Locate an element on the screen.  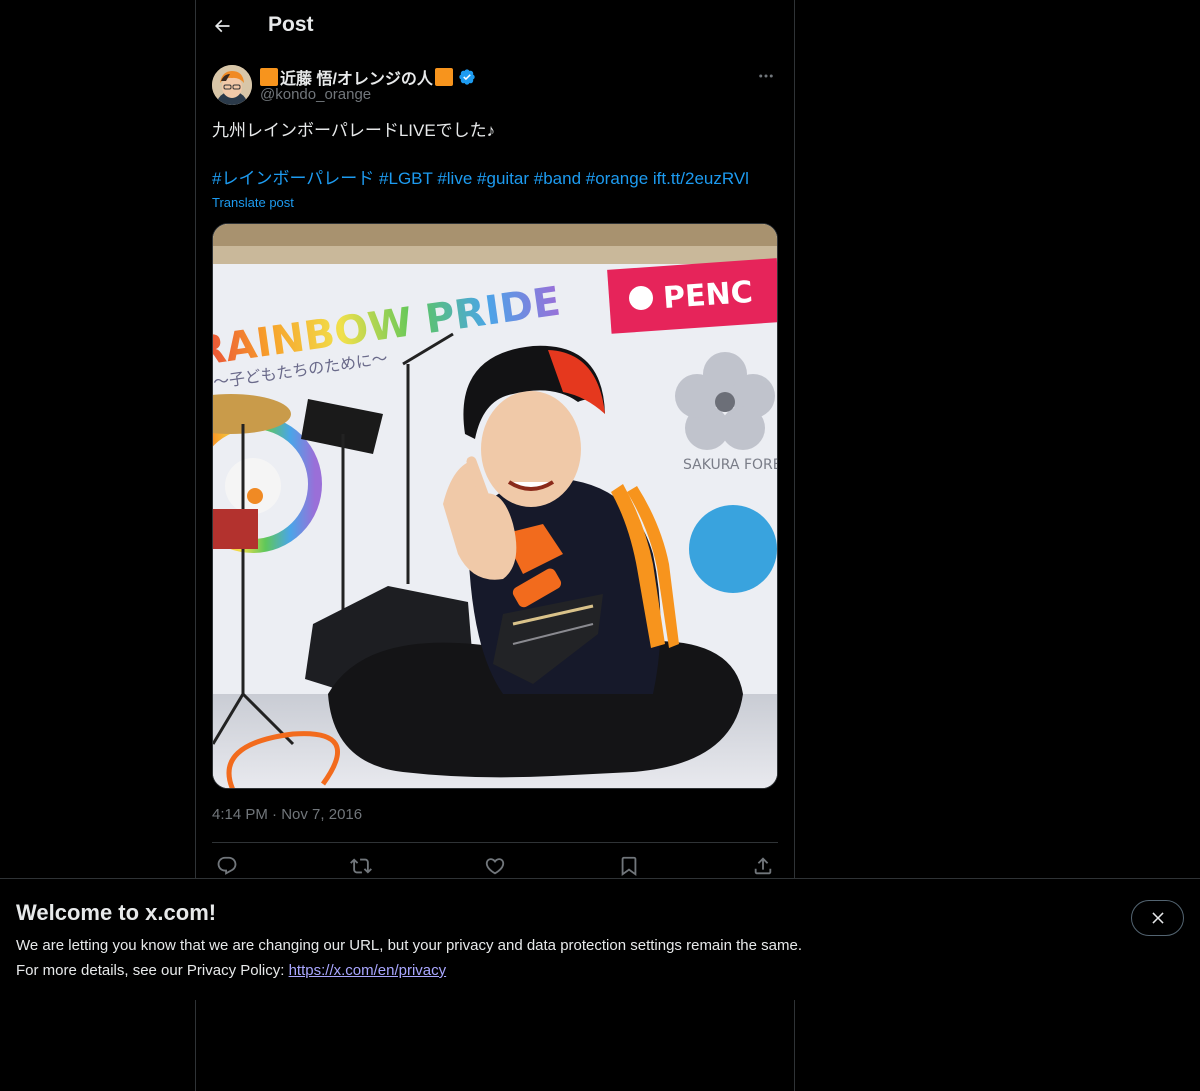
bookmark-button is located at coordinates (629, 866).